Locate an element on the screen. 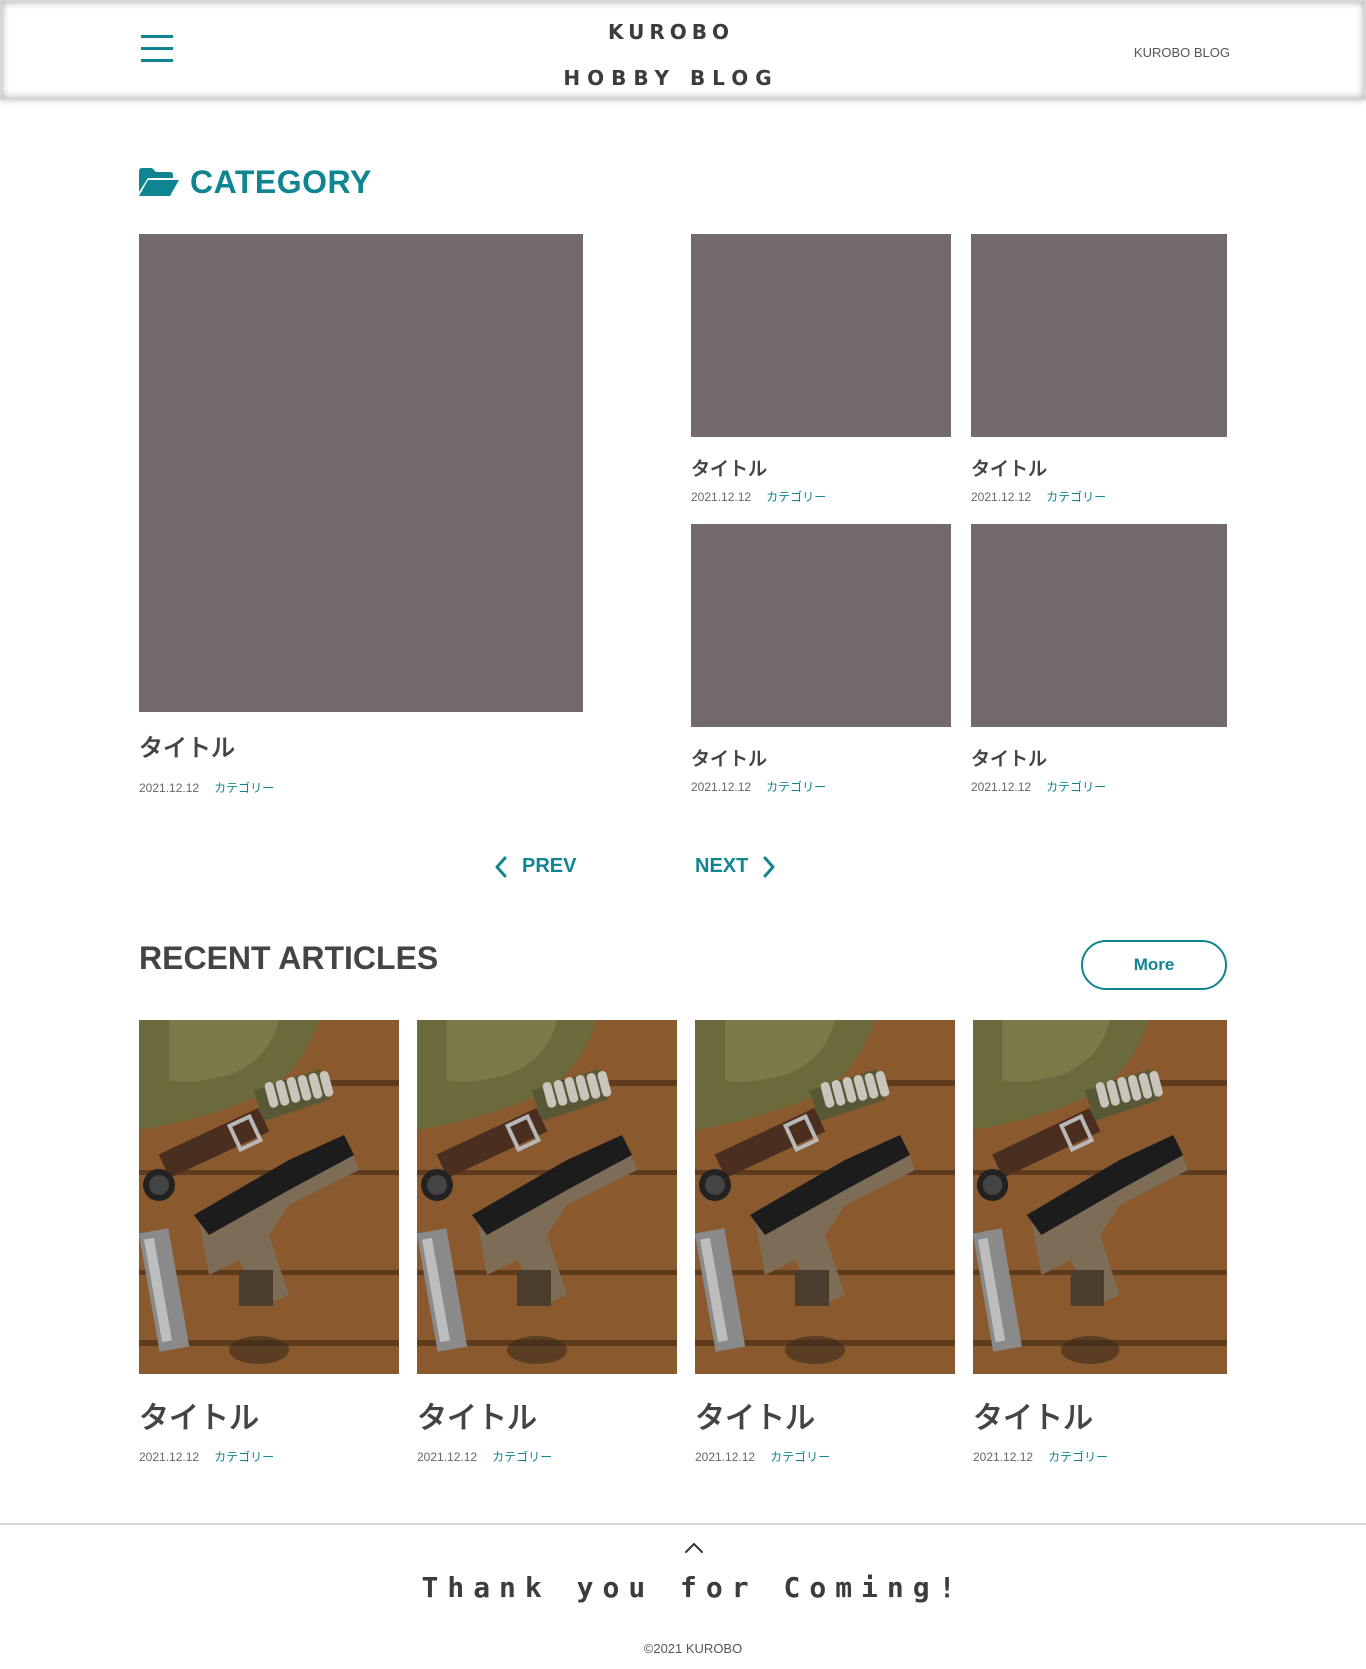 The image size is (1366, 1669). category-main-image is located at coordinates (361, 473).